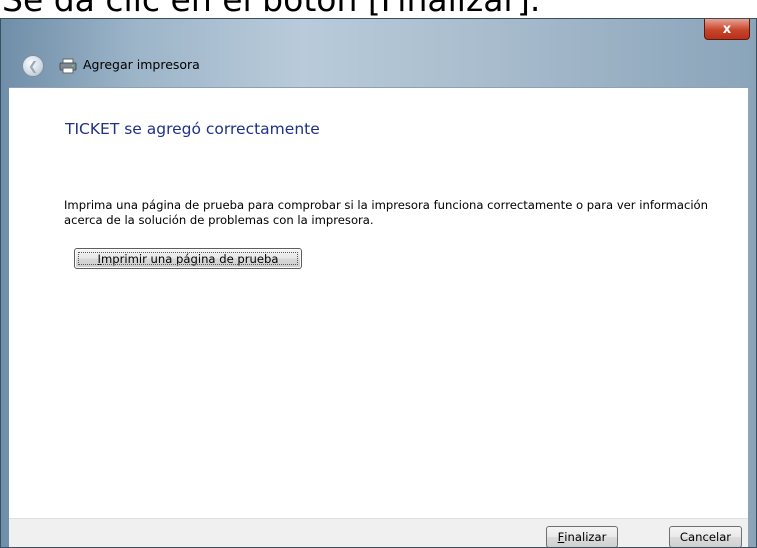 This screenshot has height=548, width=757. What do you see at coordinates (141, 64) in the screenshot?
I see `wizard-title: Agregar impresora` at bounding box center [141, 64].